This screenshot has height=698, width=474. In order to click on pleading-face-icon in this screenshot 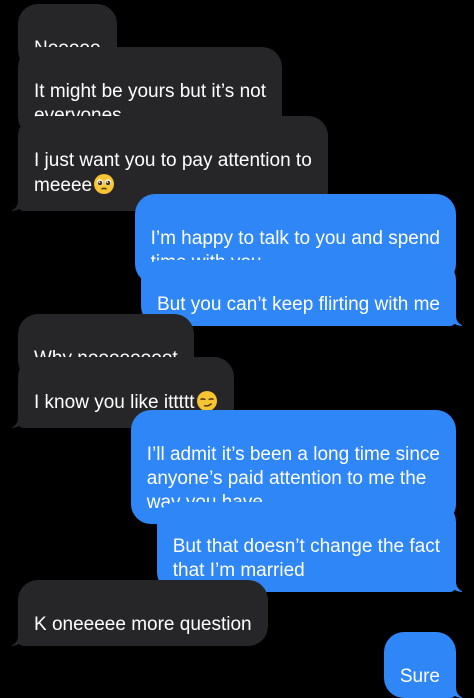, I will do `click(104, 187)`.